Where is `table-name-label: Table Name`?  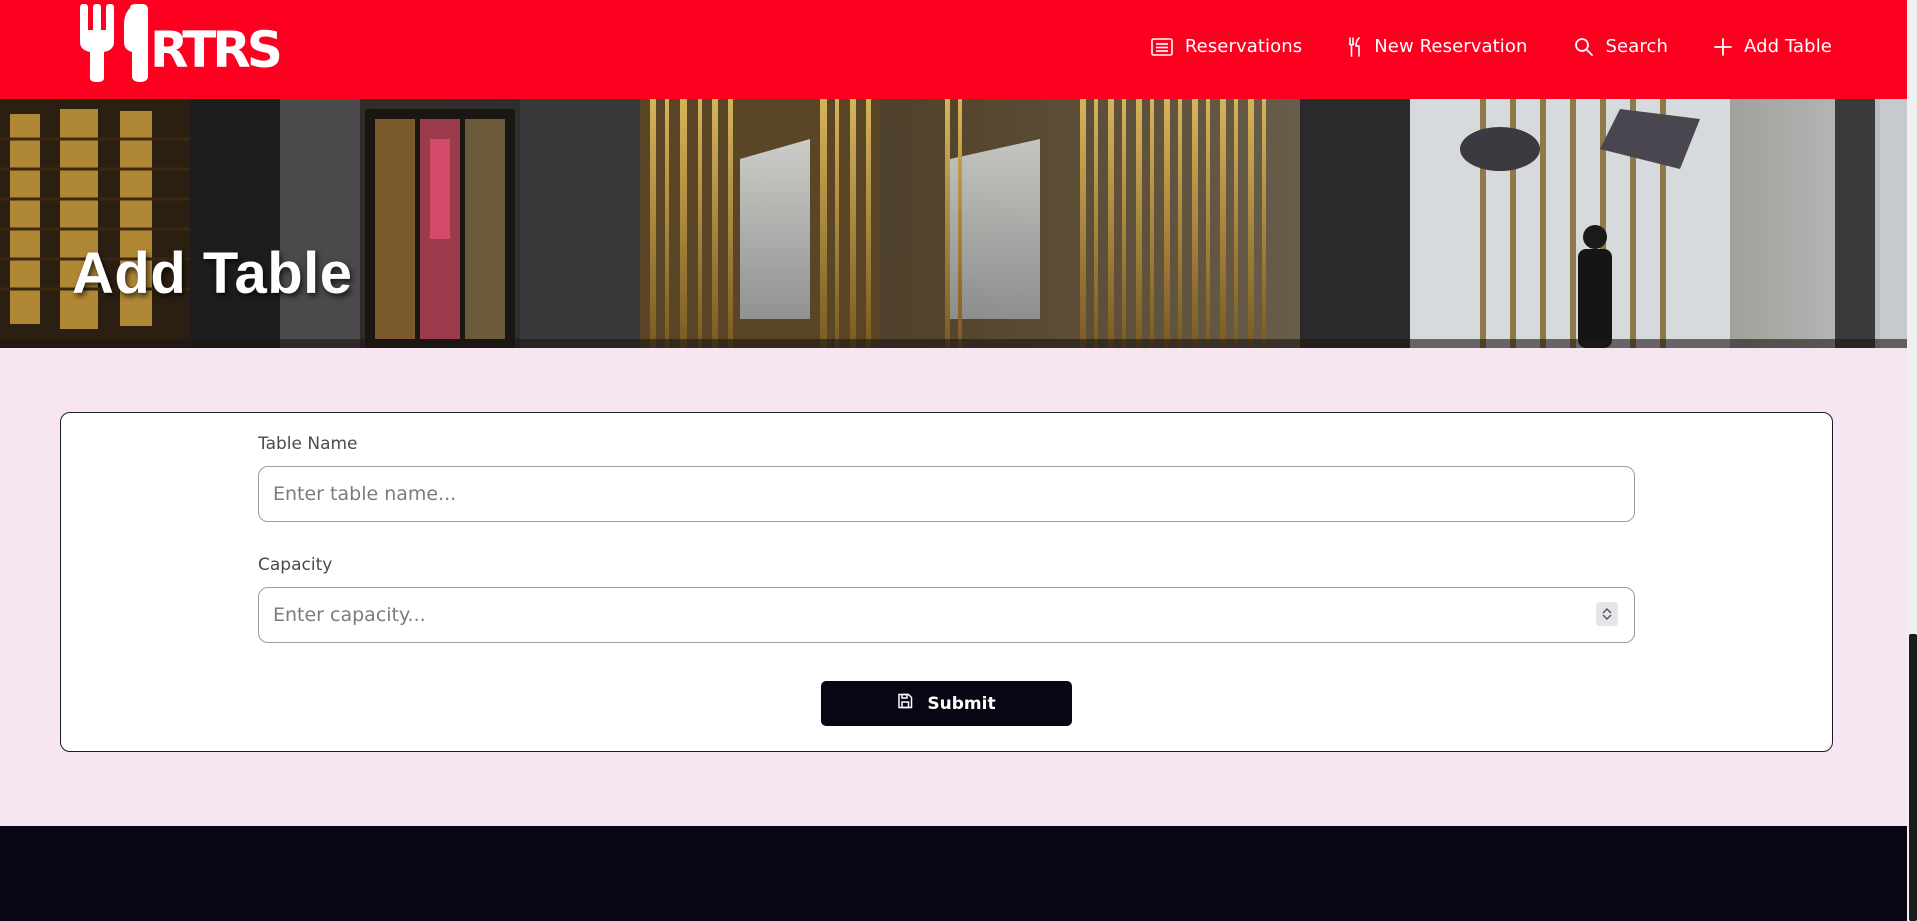 table-name-label: Table Name is located at coordinates (308, 444).